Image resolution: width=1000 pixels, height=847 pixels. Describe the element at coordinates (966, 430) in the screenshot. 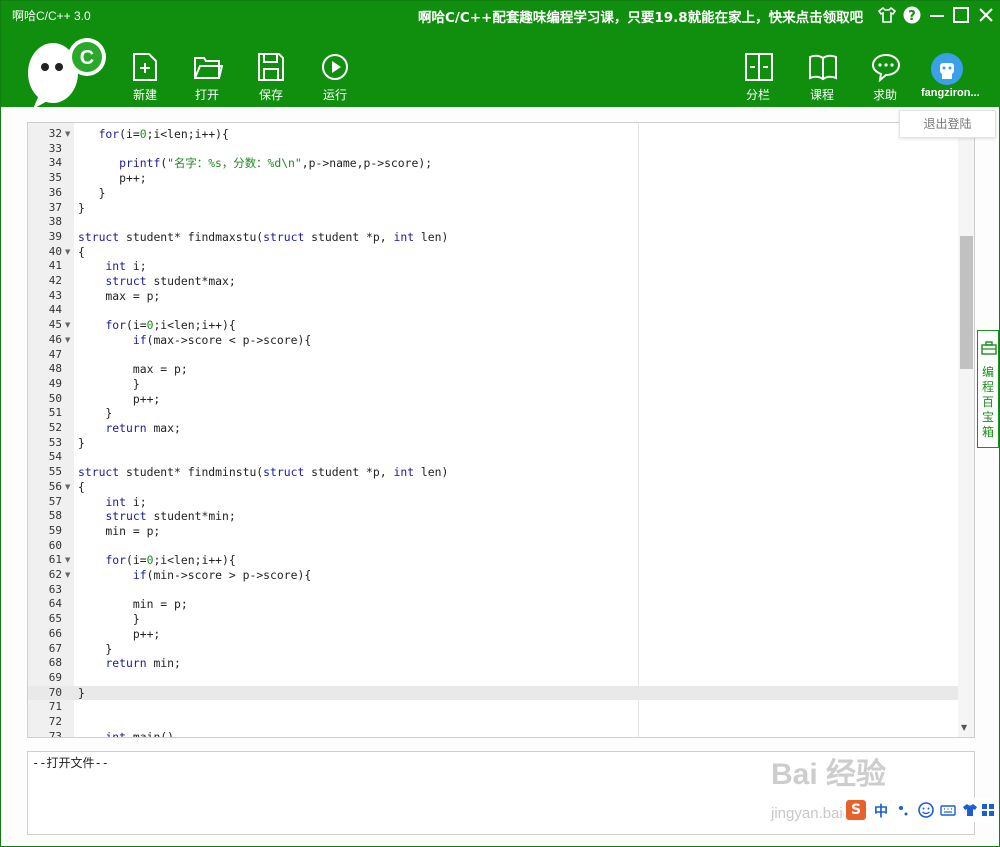

I see `vertical-scrollbar` at that location.